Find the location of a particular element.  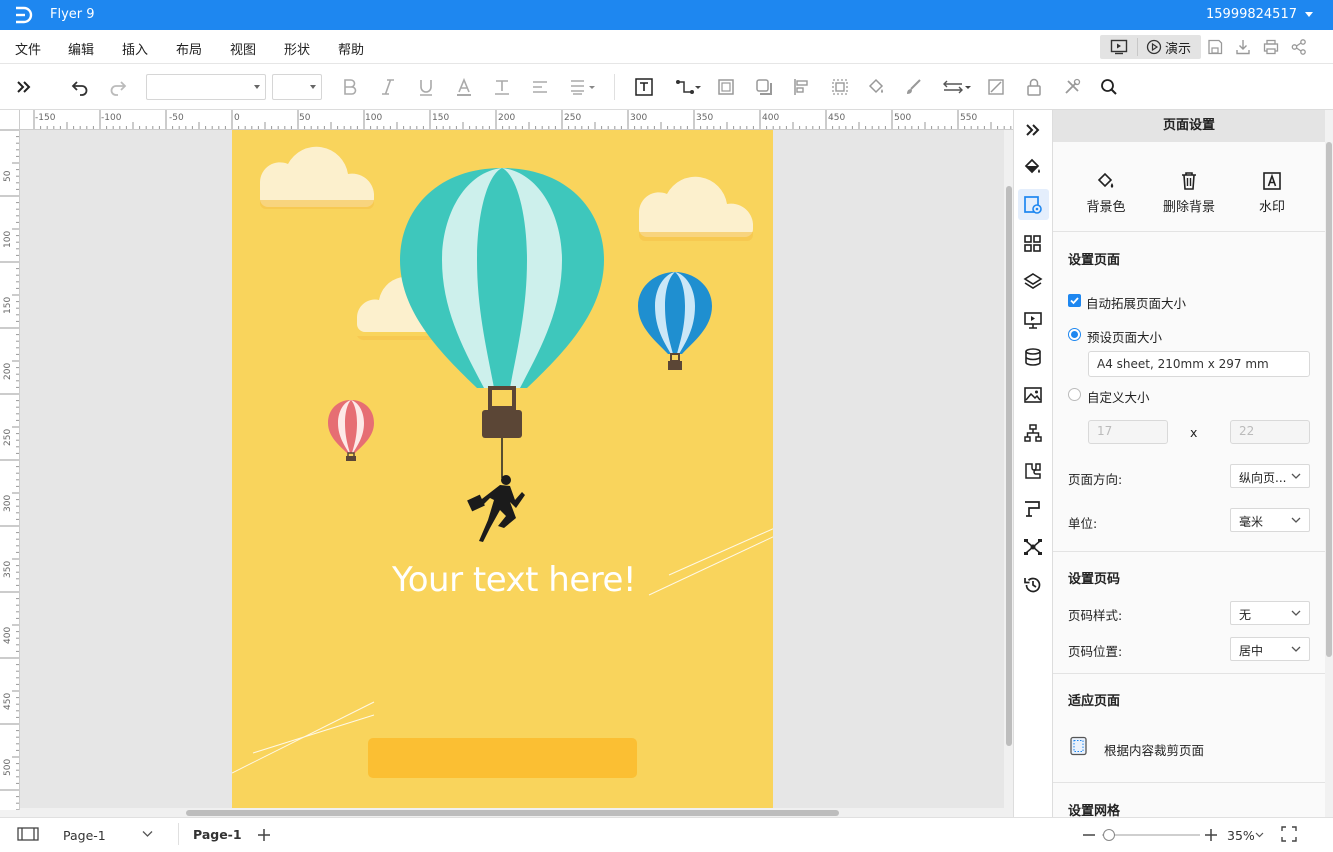

vertical-scroll-thumb is located at coordinates (1009, 466).